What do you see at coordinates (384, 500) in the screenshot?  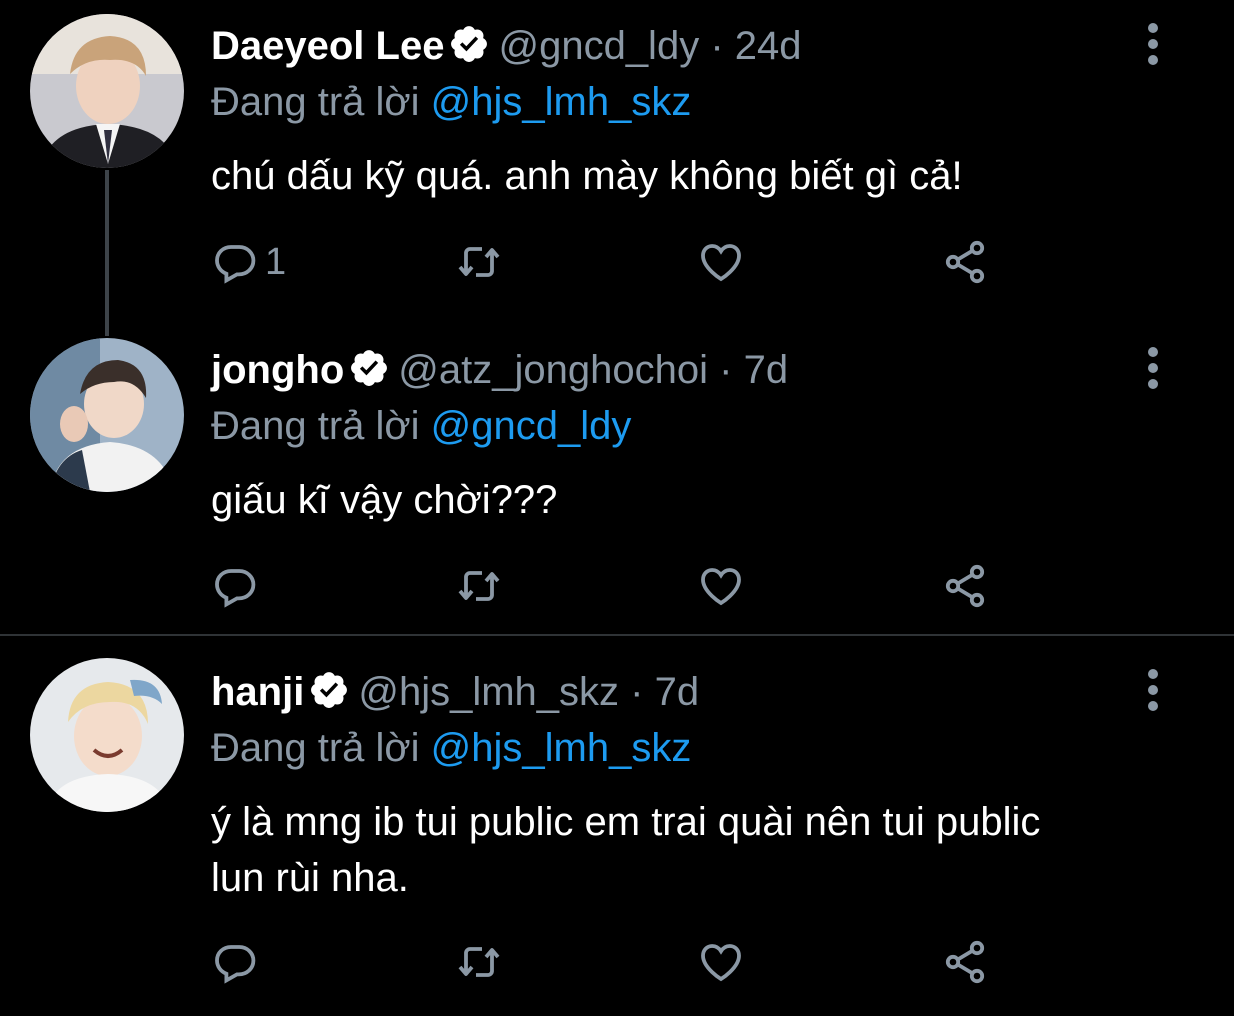 I see `tweet-text: giấu kĩ vậy chời???` at bounding box center [384, 500].